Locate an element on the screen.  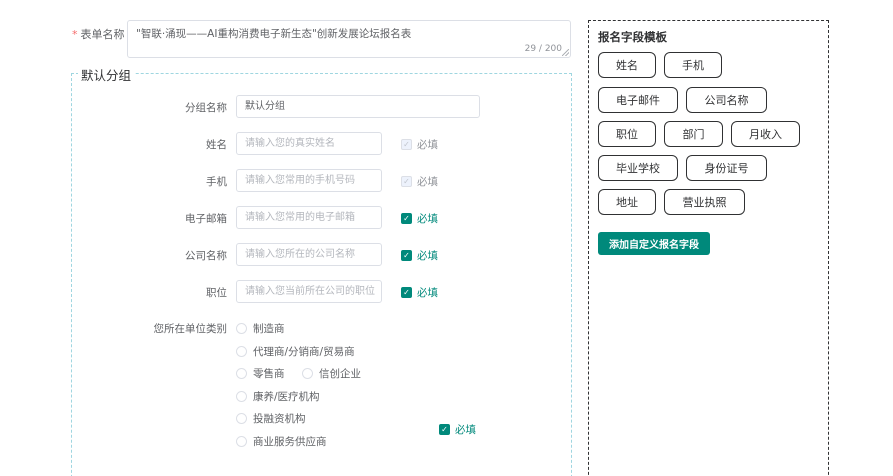
radio-option: 商业服务供应商 is located at coordinates (281, 441).